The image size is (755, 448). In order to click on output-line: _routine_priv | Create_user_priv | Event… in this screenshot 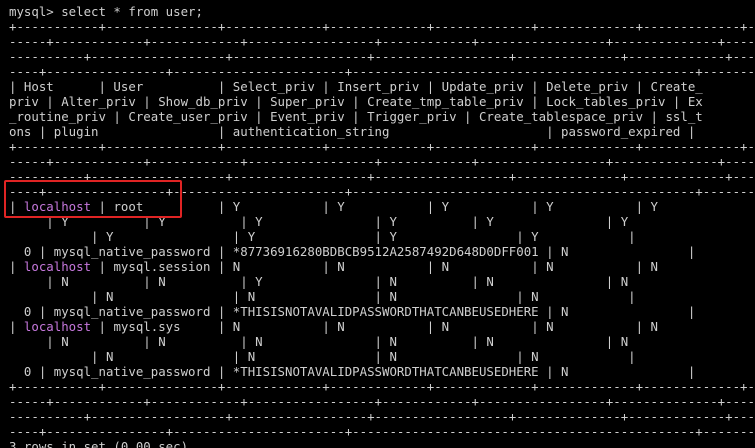, I will do `click(356, 116)`.